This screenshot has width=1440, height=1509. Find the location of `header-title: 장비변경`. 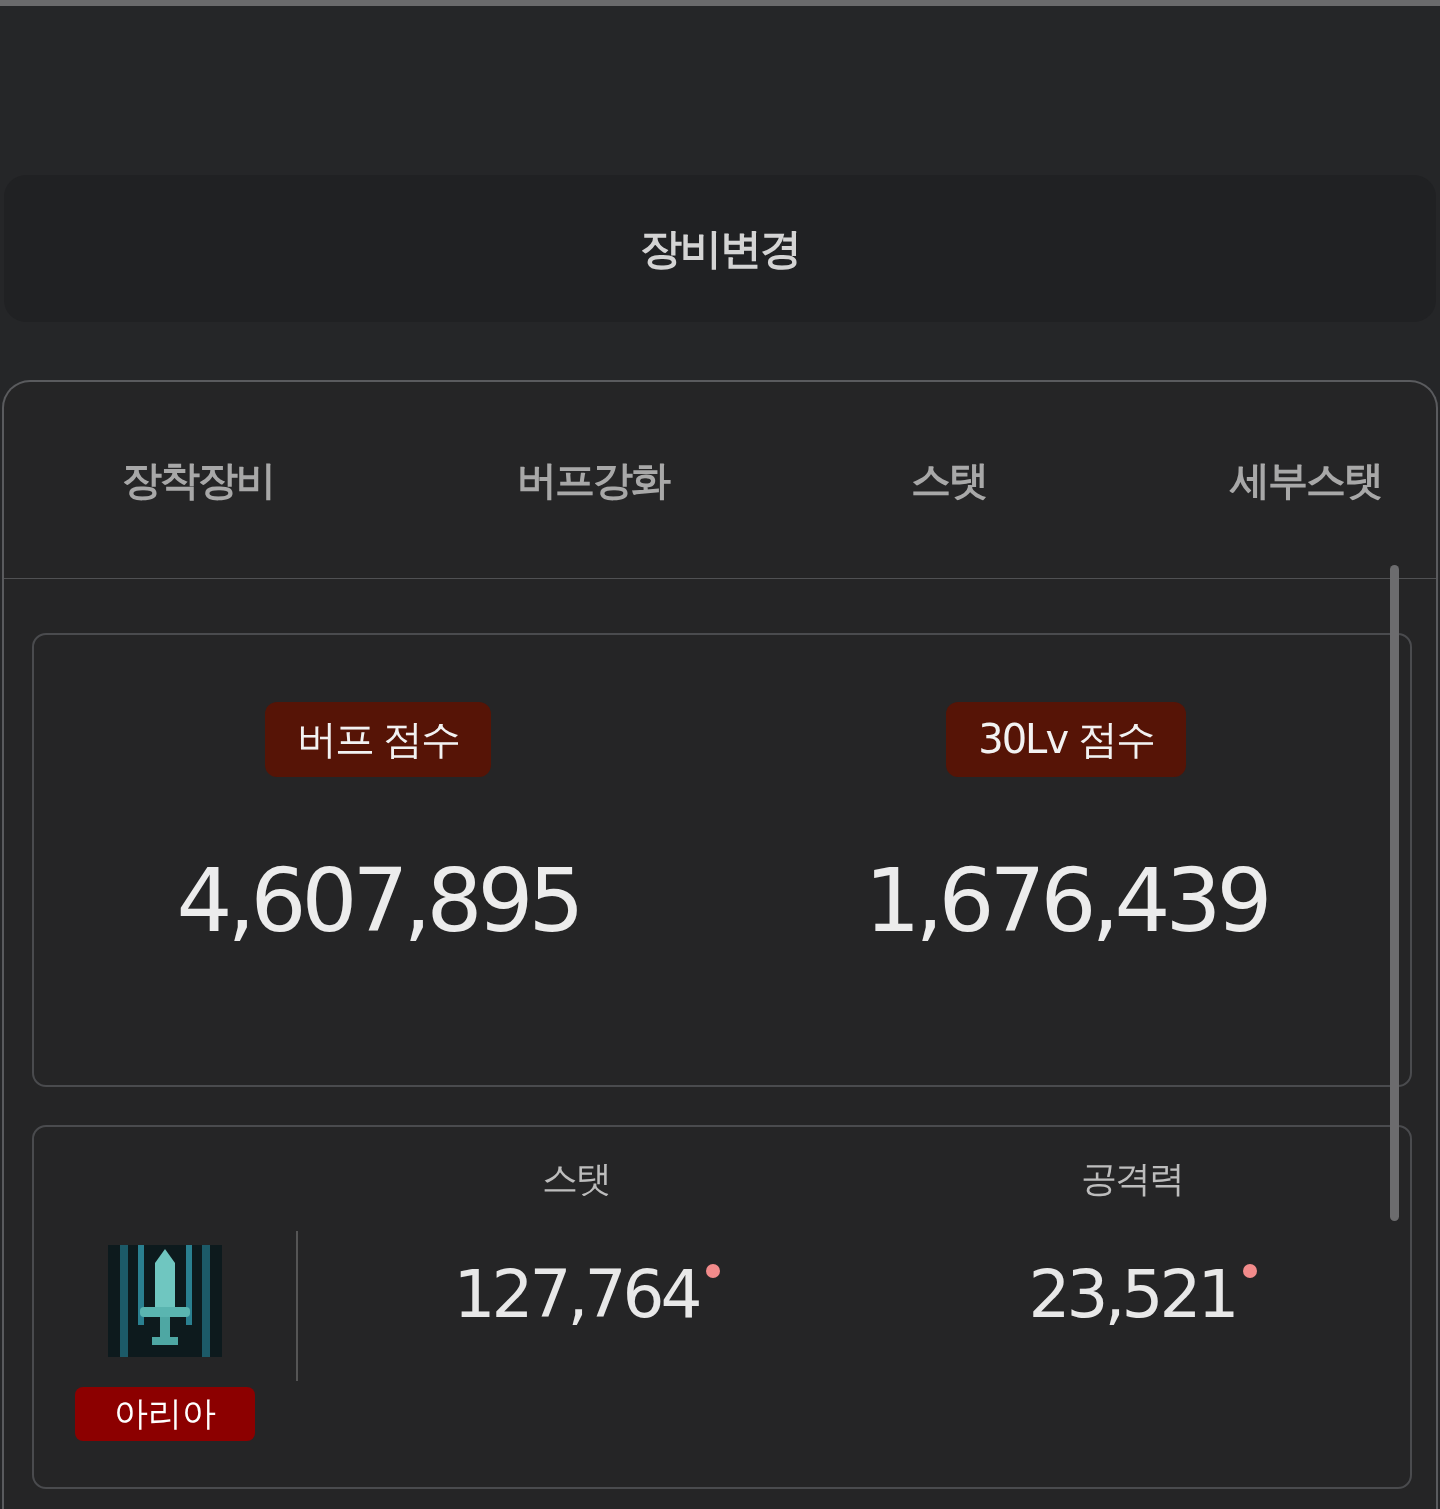

header-title: 장비변경 is located at coordinates (720, 248).